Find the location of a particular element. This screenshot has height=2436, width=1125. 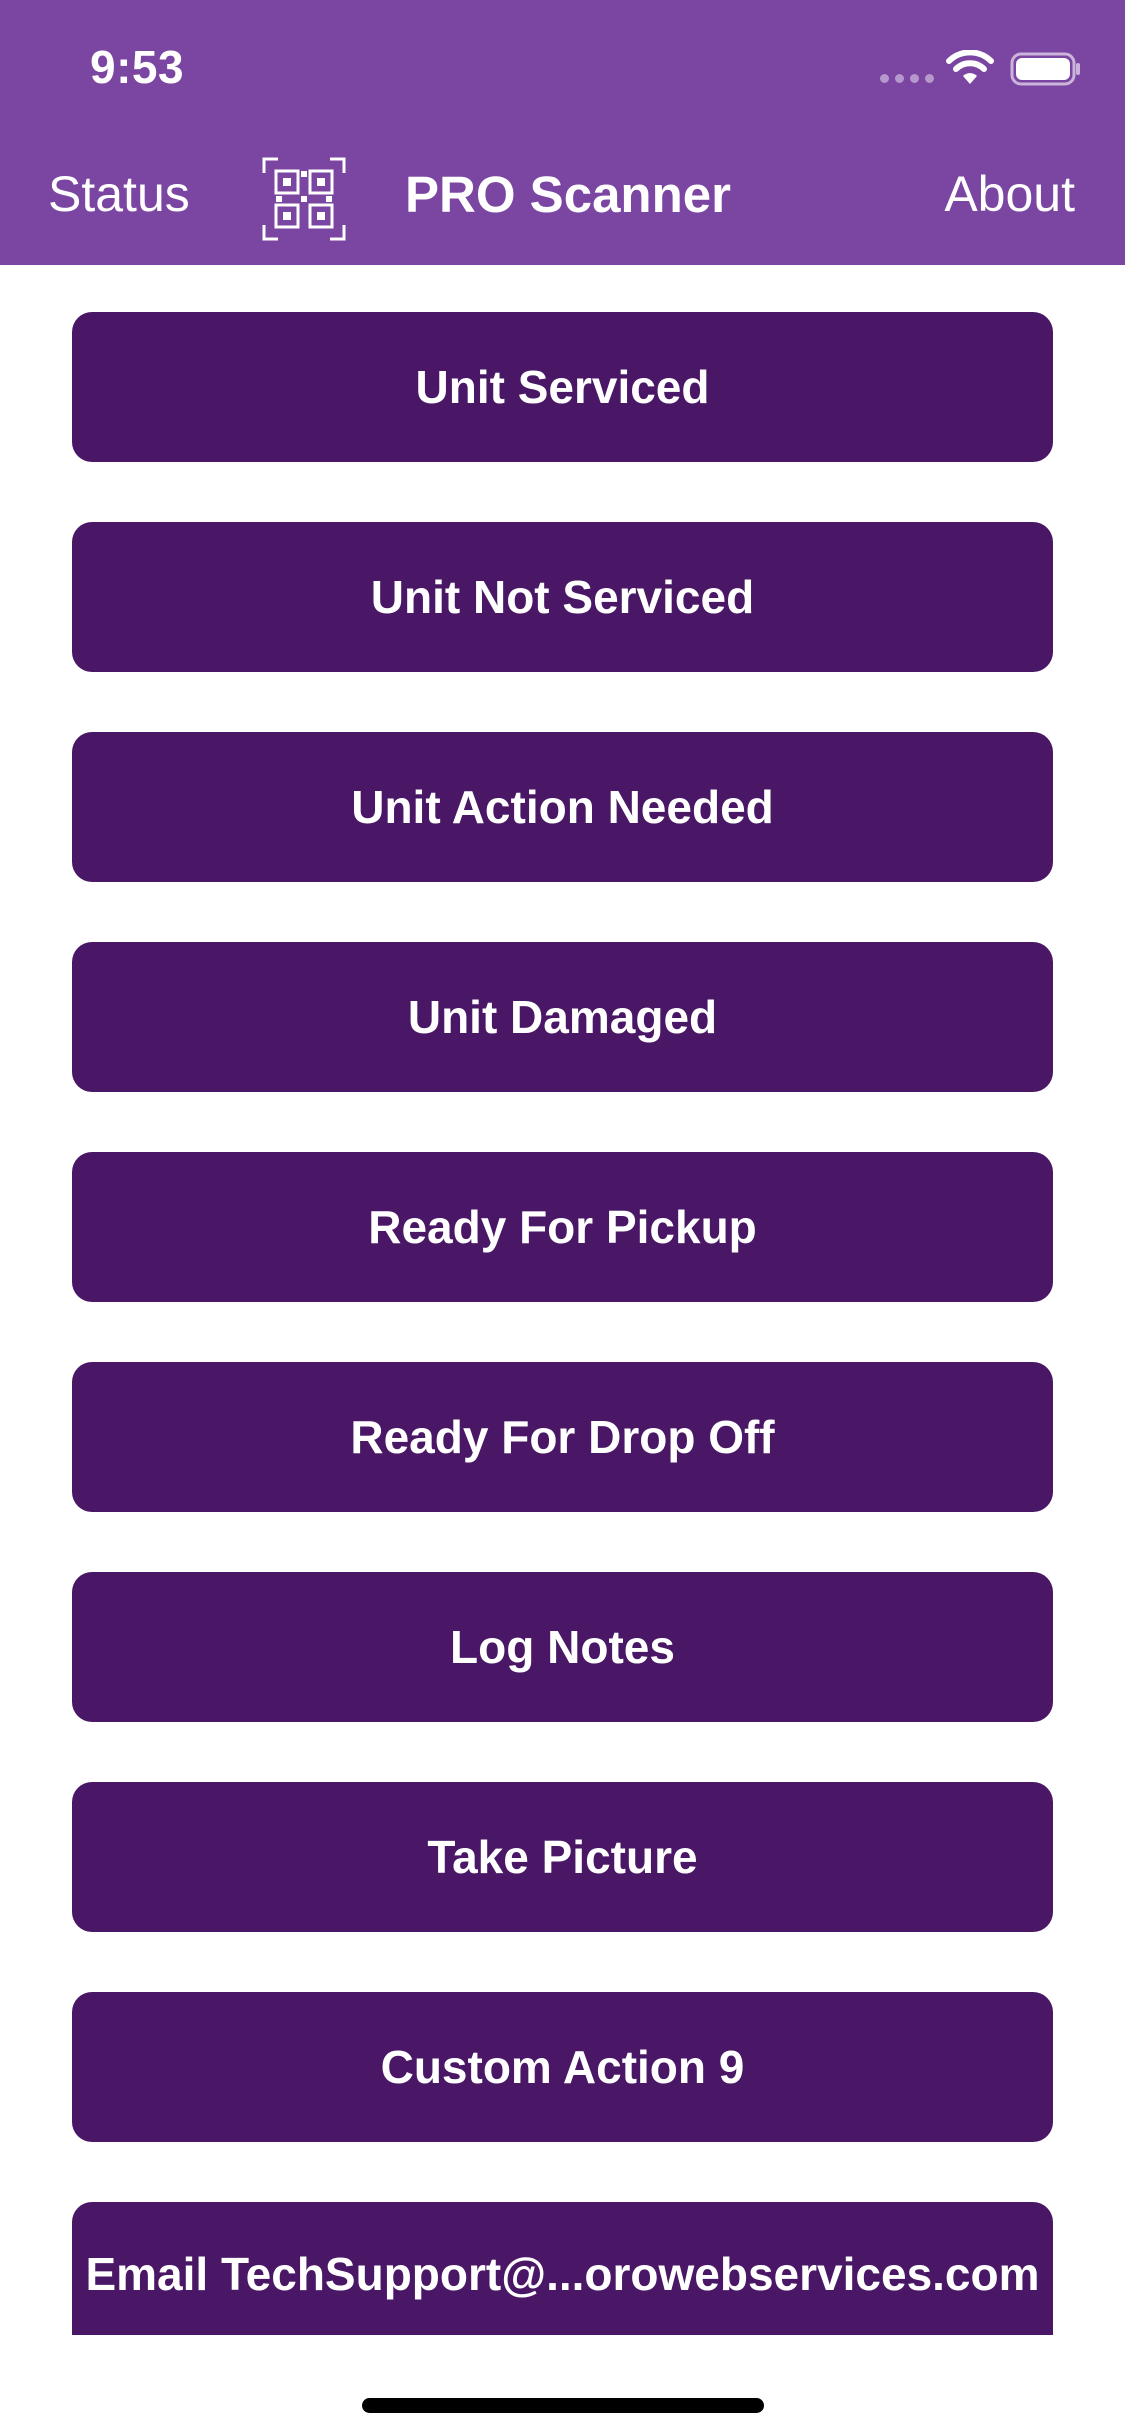

status-button: Status is located at coordinates (119, 194).